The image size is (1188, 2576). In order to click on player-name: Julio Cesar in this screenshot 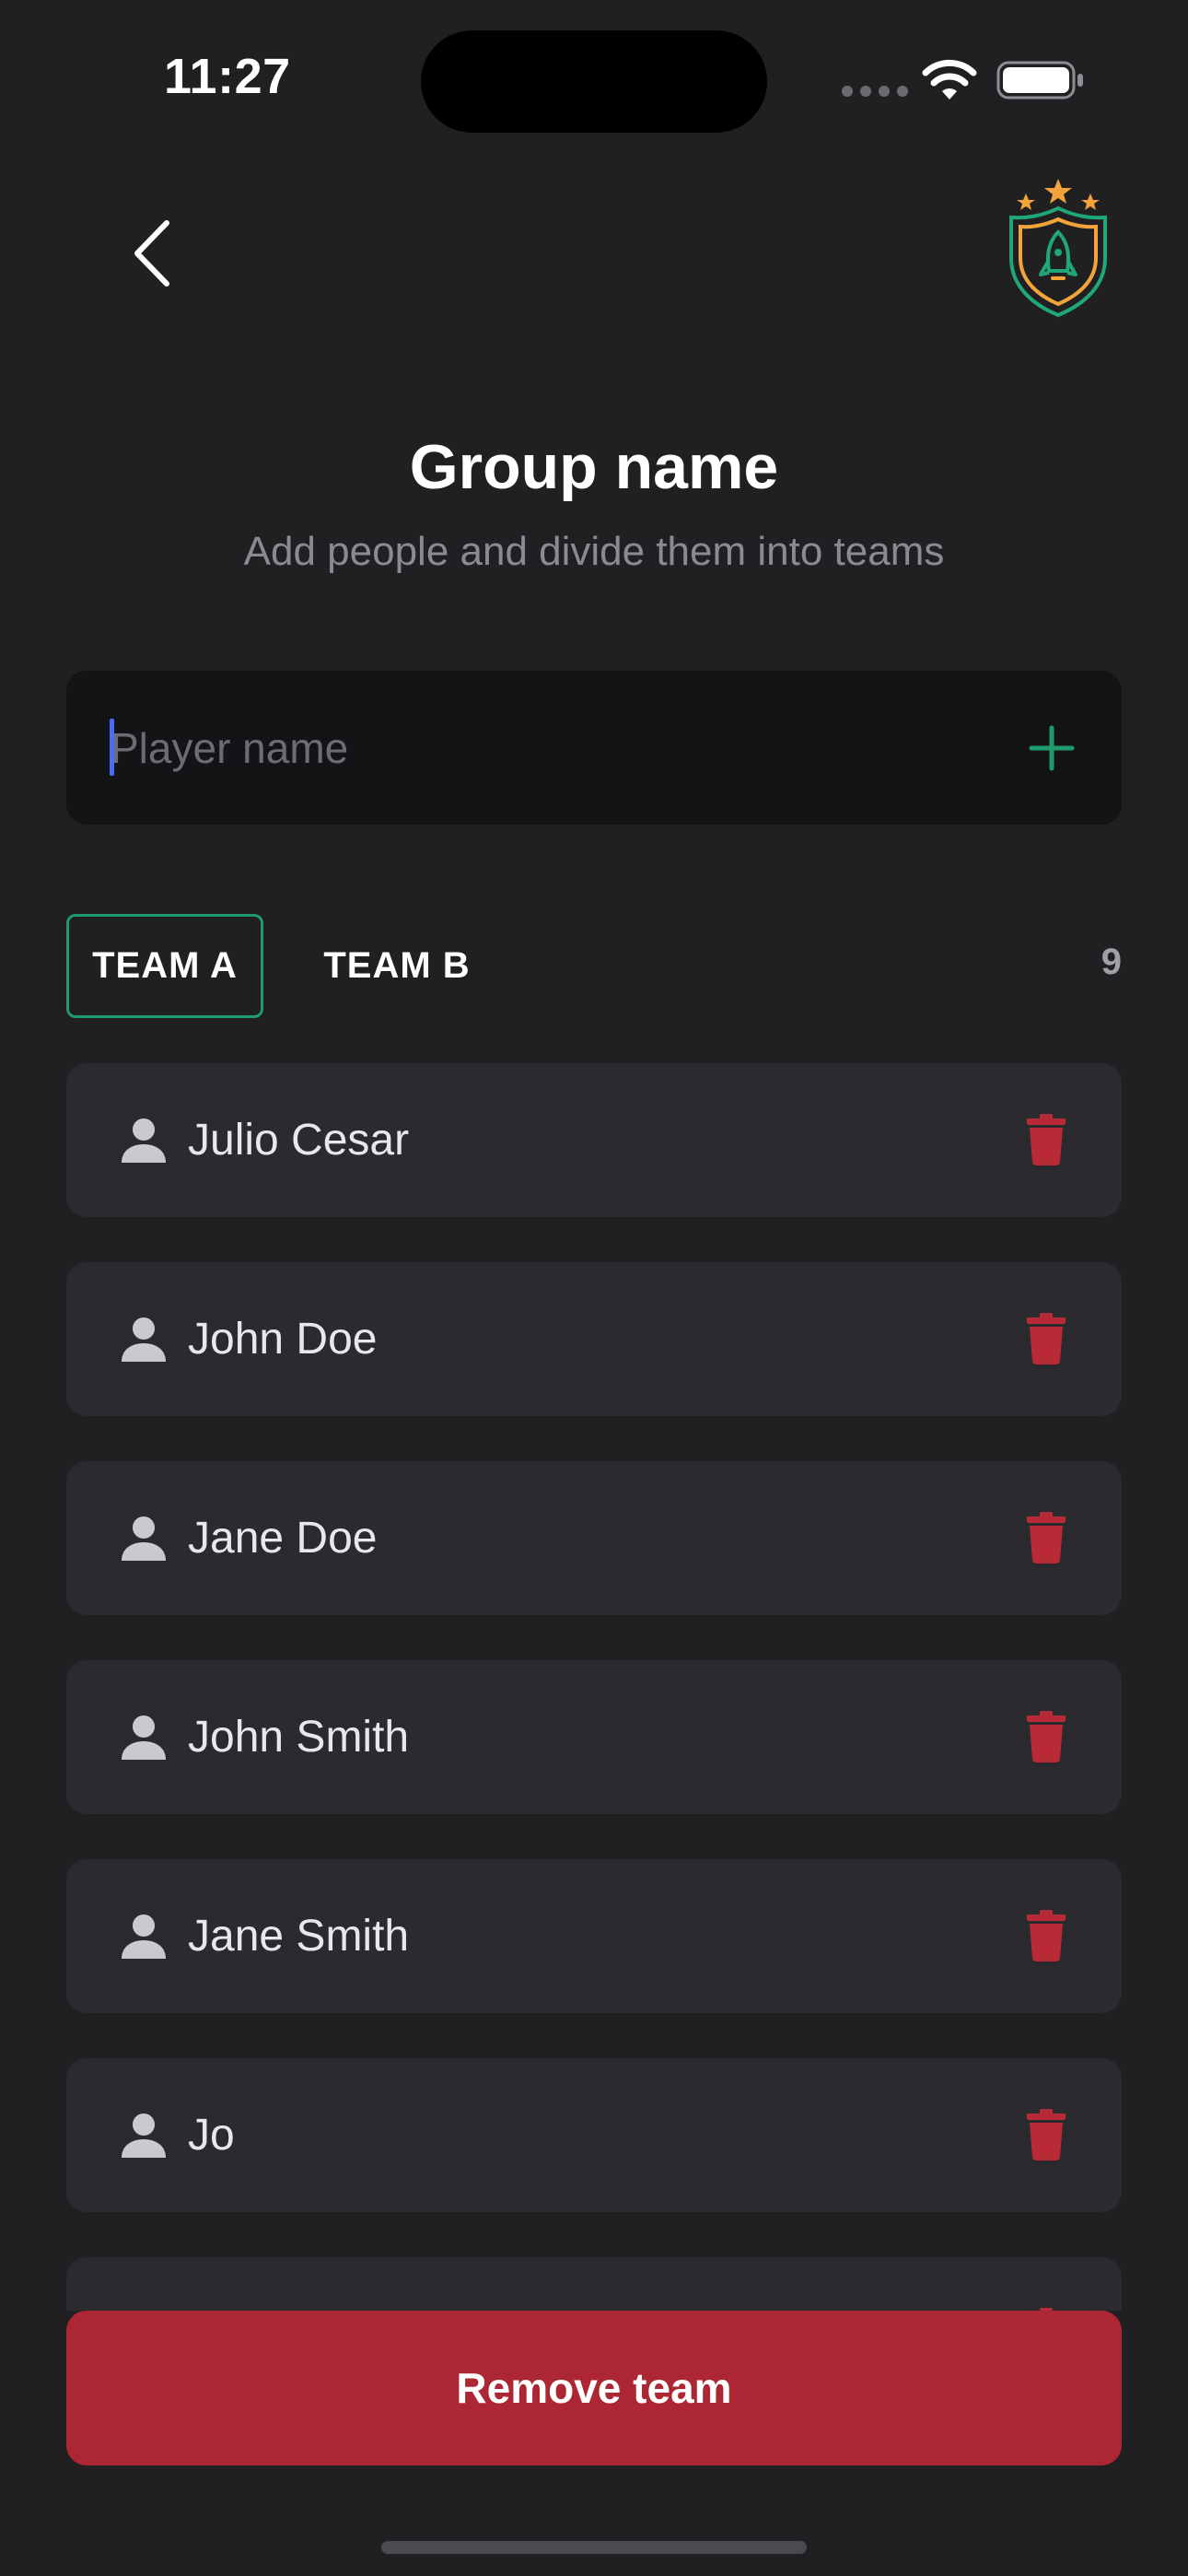, I will do `click(299, 1140)`.